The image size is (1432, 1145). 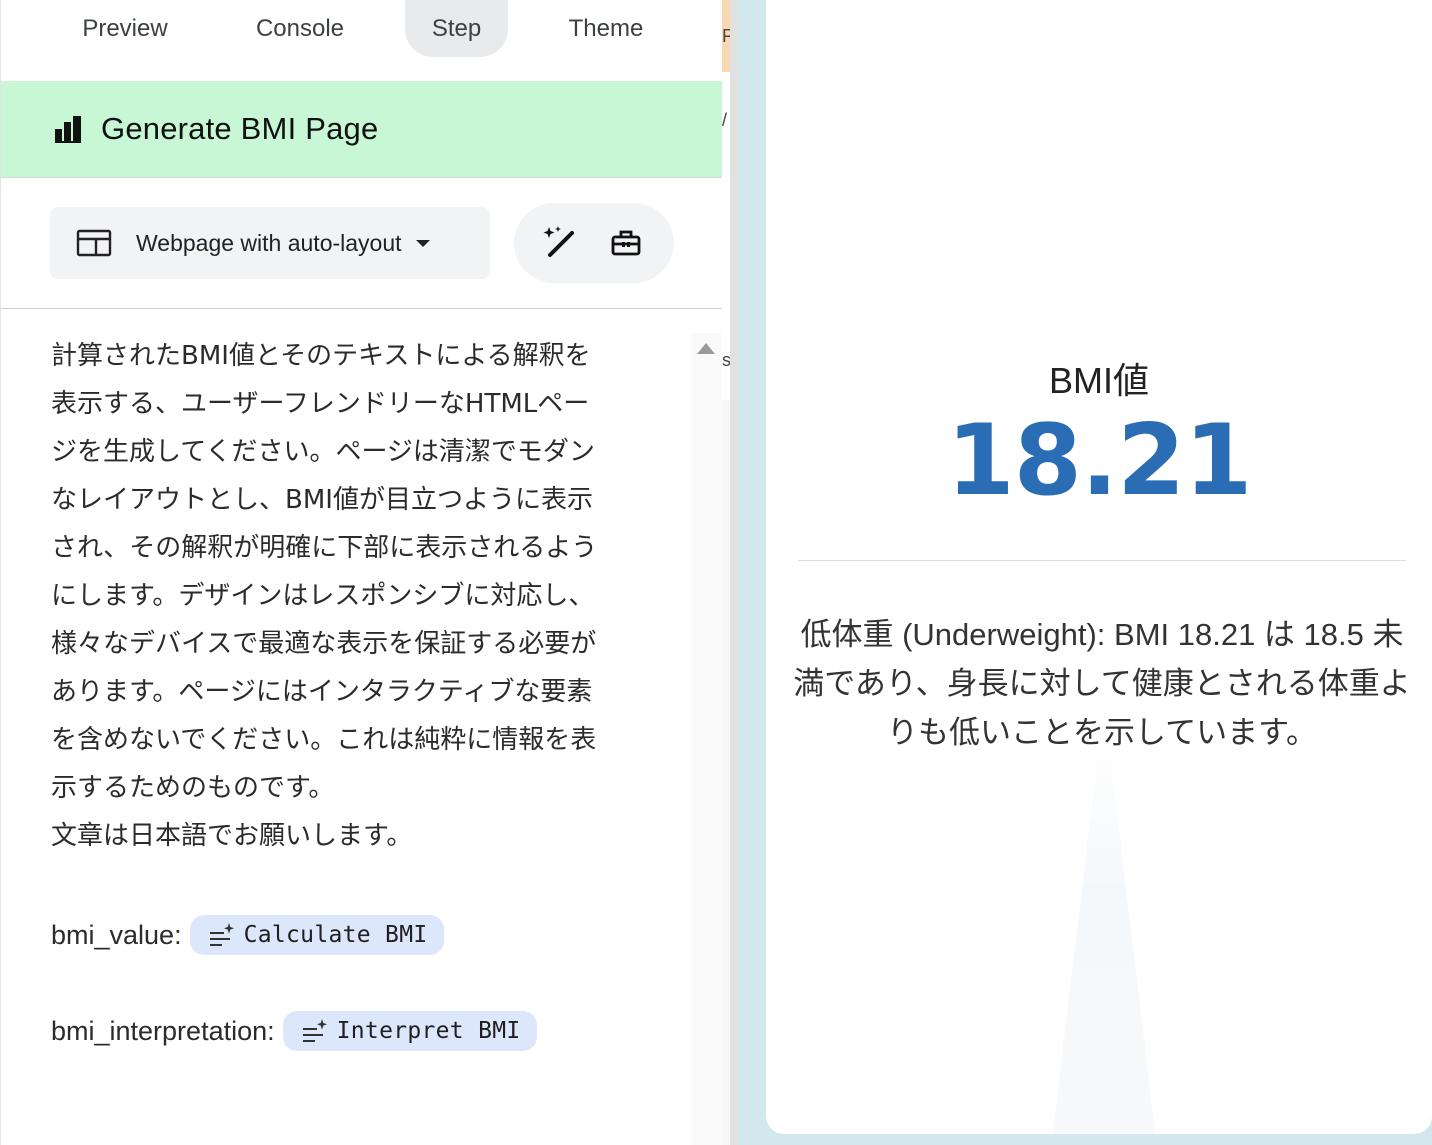 I want to click on layout-icon, so click(x=94, y=243).